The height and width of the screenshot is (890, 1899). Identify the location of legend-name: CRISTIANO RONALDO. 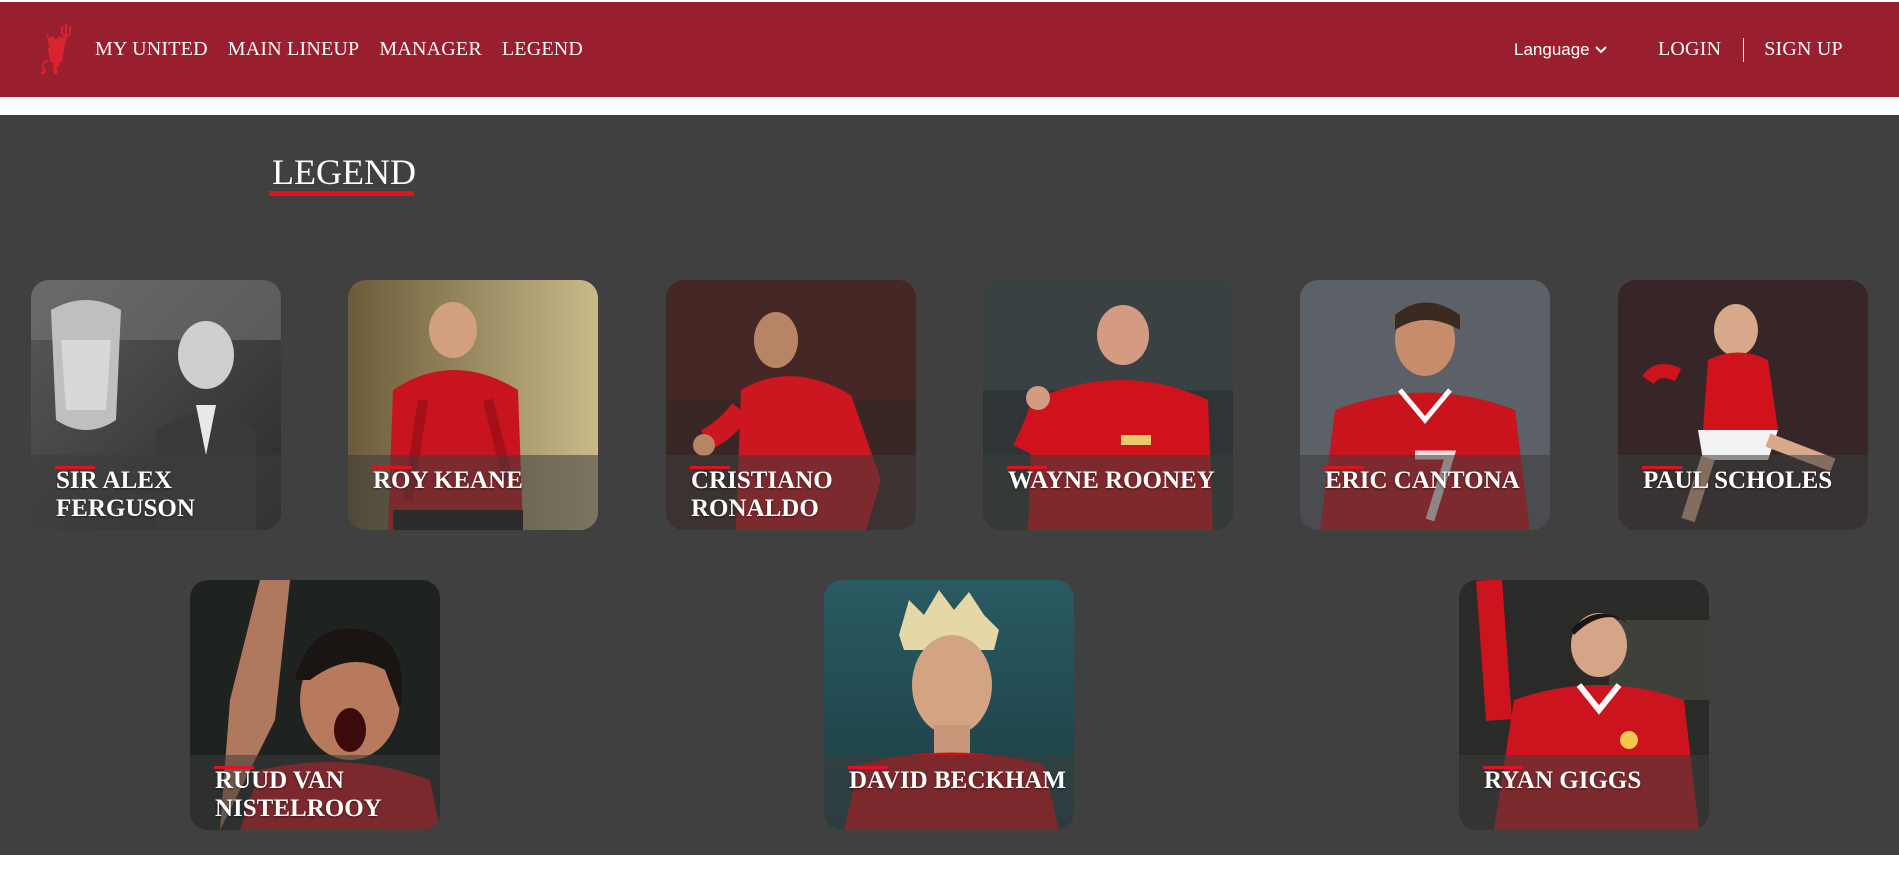
(762, 494).